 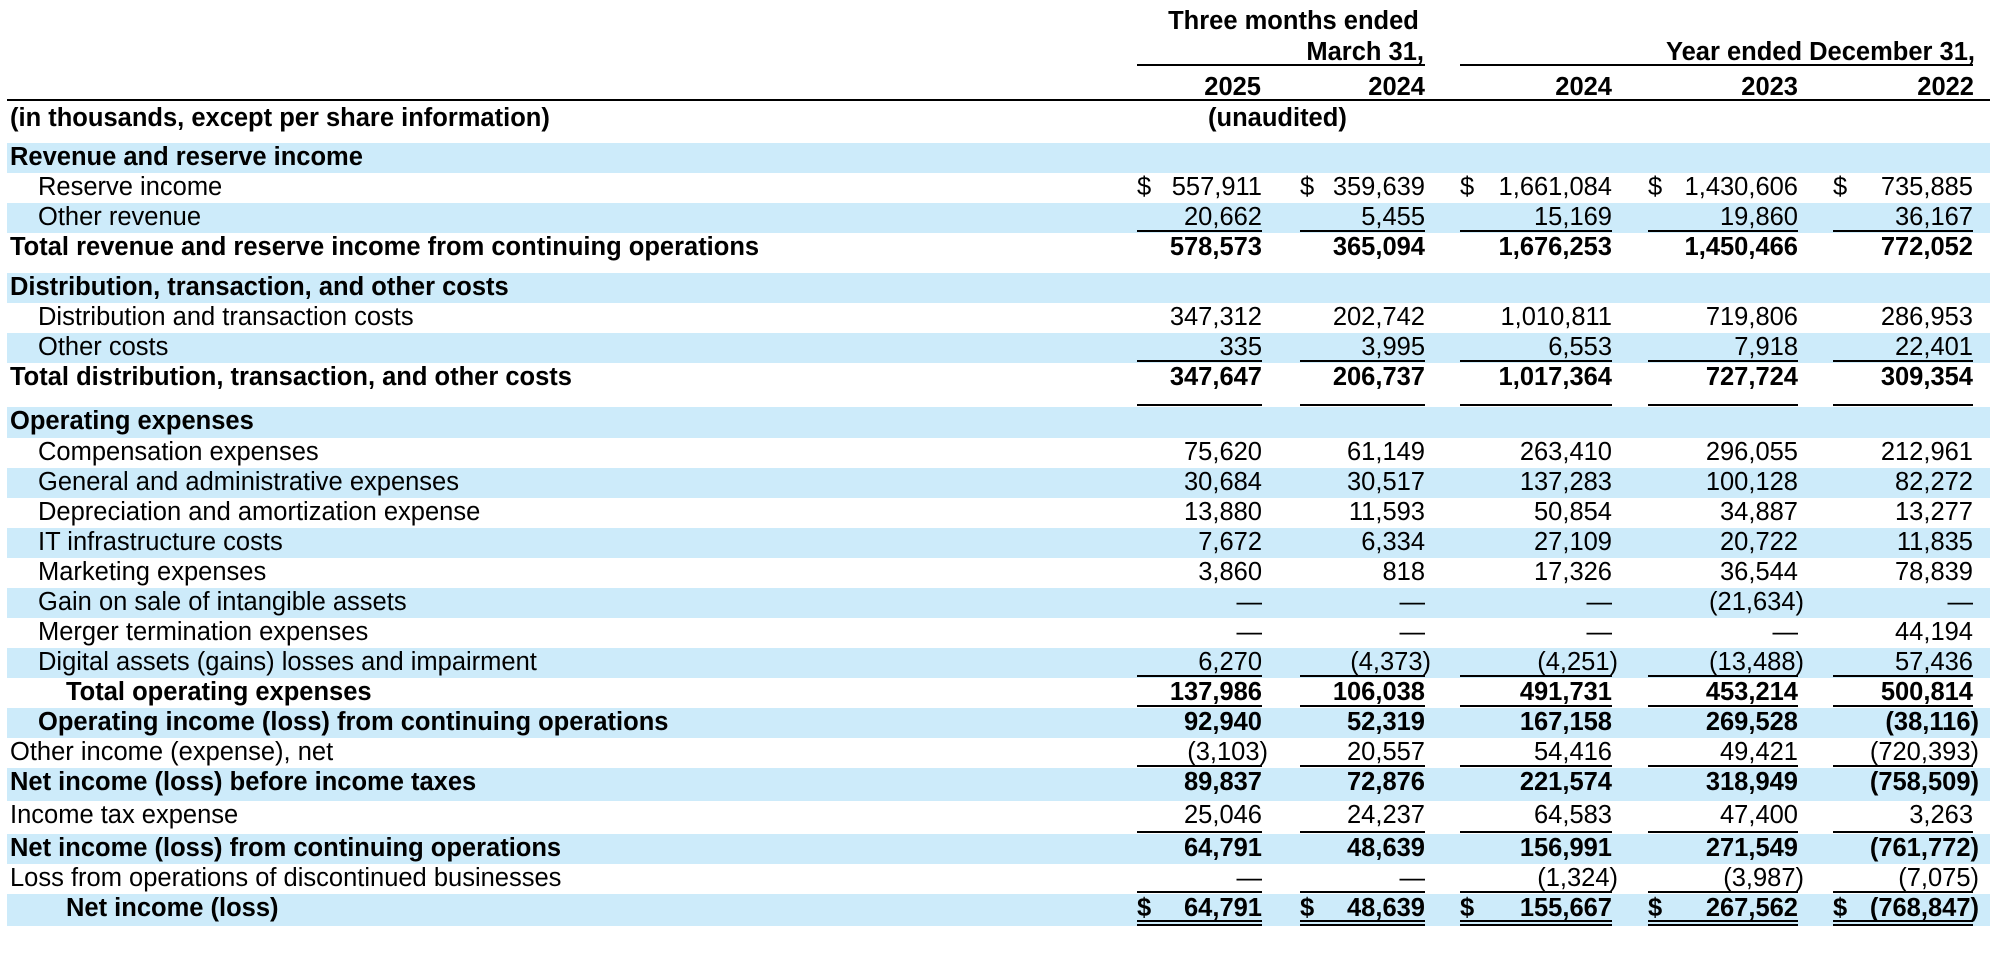 I want to click on value-cell: 78,839, so click(x=1903, y=572).